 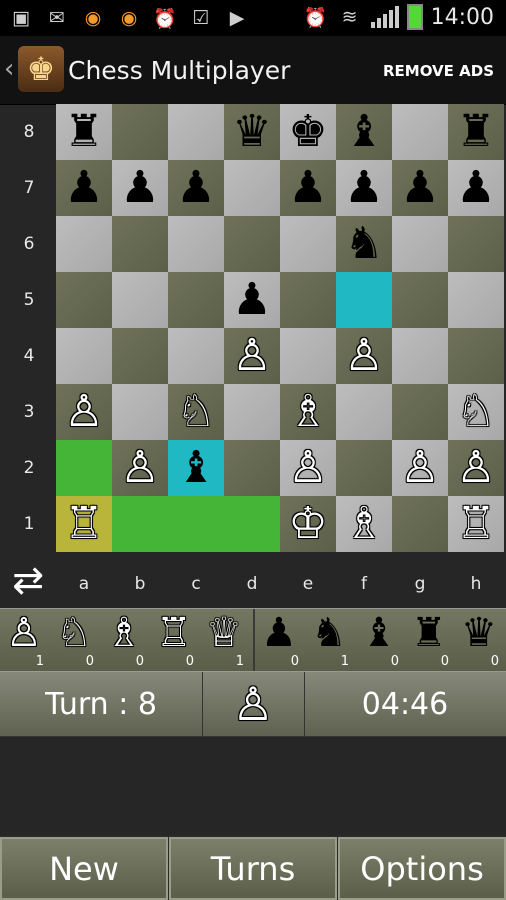 I want to click on square-h2: ♙, so click(x=476, y=468).